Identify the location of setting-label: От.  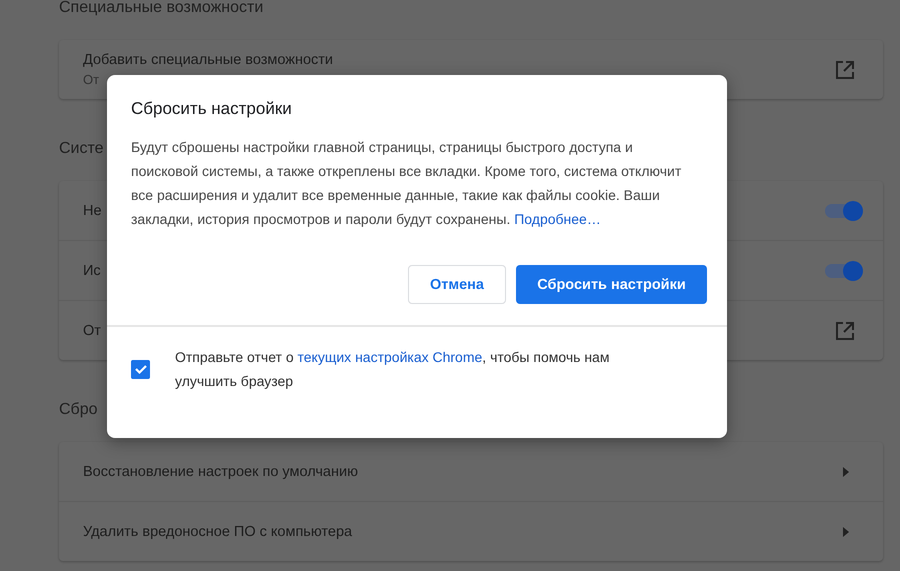
(92, 330).